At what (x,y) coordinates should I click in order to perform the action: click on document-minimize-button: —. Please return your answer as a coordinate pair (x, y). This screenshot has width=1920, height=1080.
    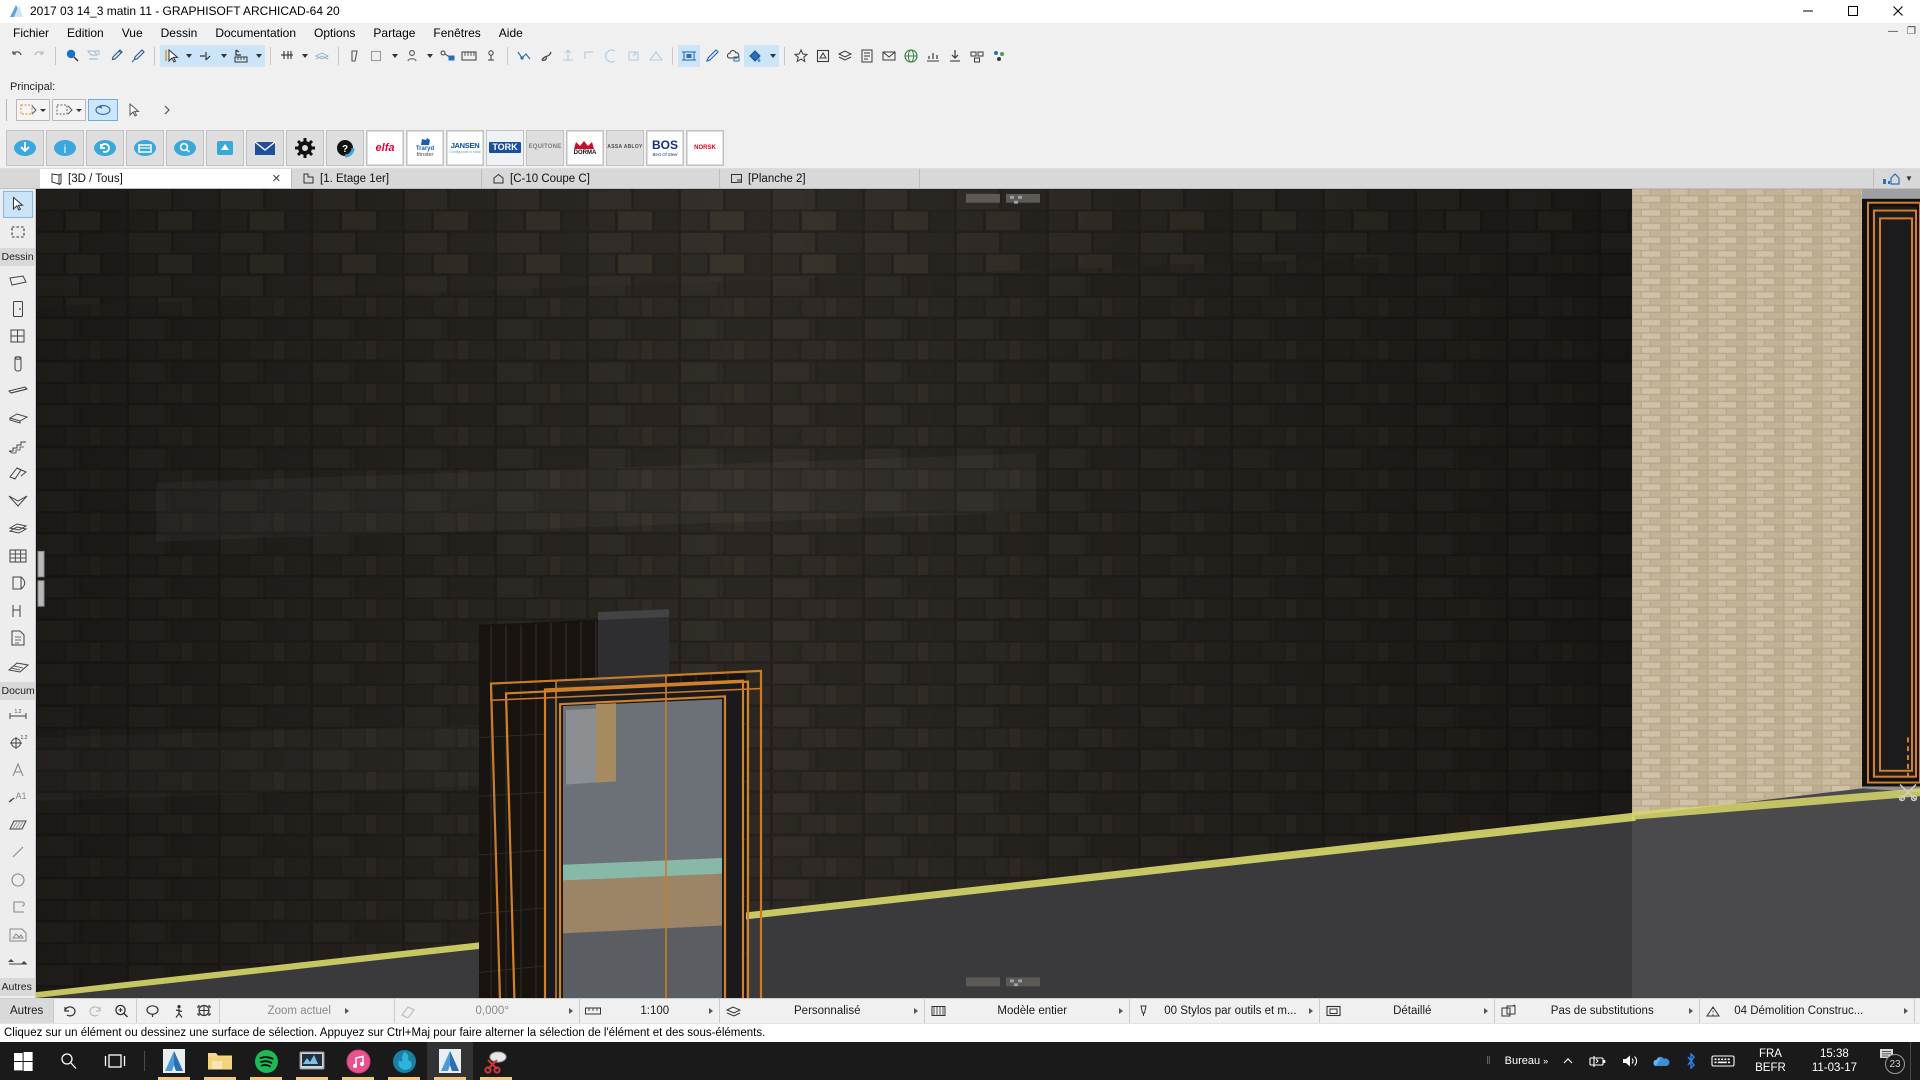
    Looking at the image, I should click on (1893, 31).